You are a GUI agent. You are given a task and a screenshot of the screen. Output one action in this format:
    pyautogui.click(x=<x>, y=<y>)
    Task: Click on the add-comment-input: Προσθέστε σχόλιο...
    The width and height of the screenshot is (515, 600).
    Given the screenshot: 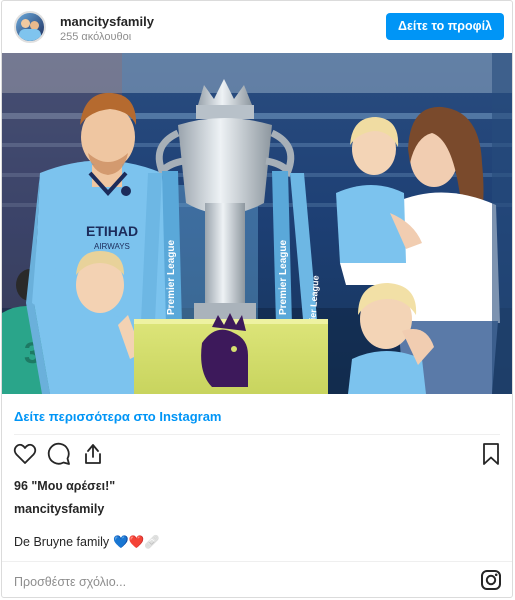 What is the action you would take?
    pyautogui.click(x=70, y=582)
    